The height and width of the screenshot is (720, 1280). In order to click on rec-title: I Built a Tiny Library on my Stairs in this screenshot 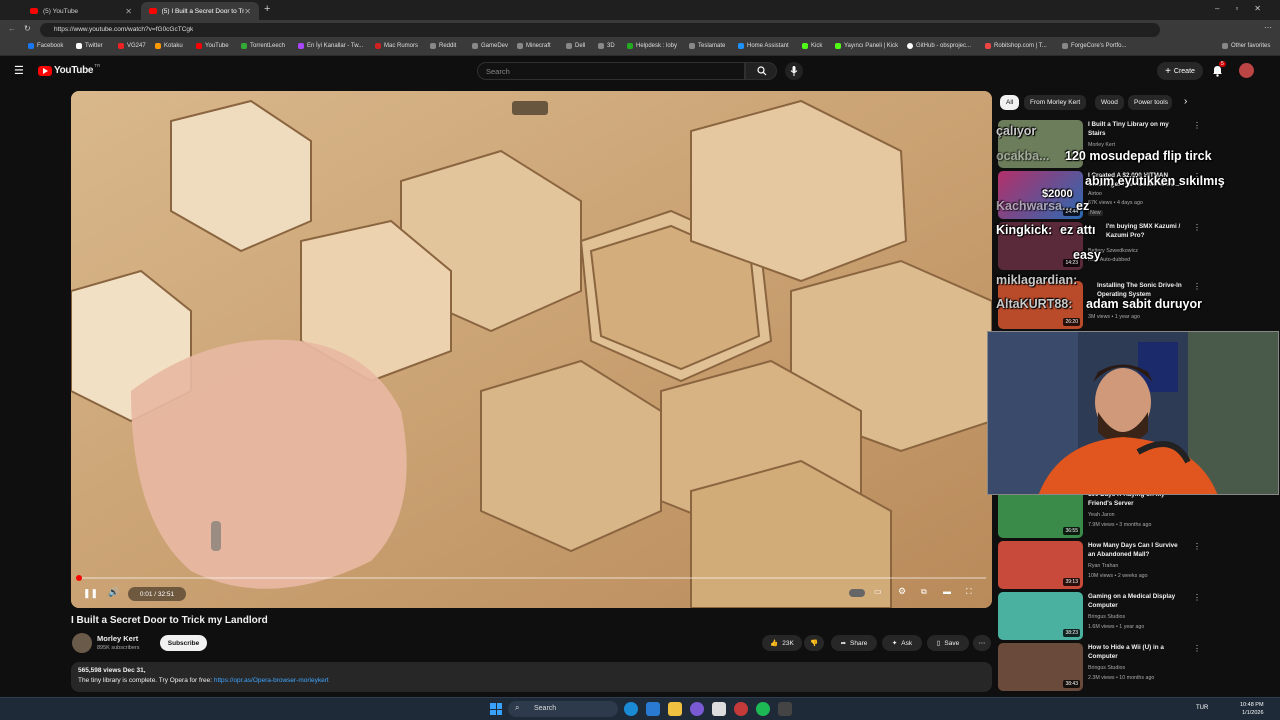, I will do `click(1128, 129)`.